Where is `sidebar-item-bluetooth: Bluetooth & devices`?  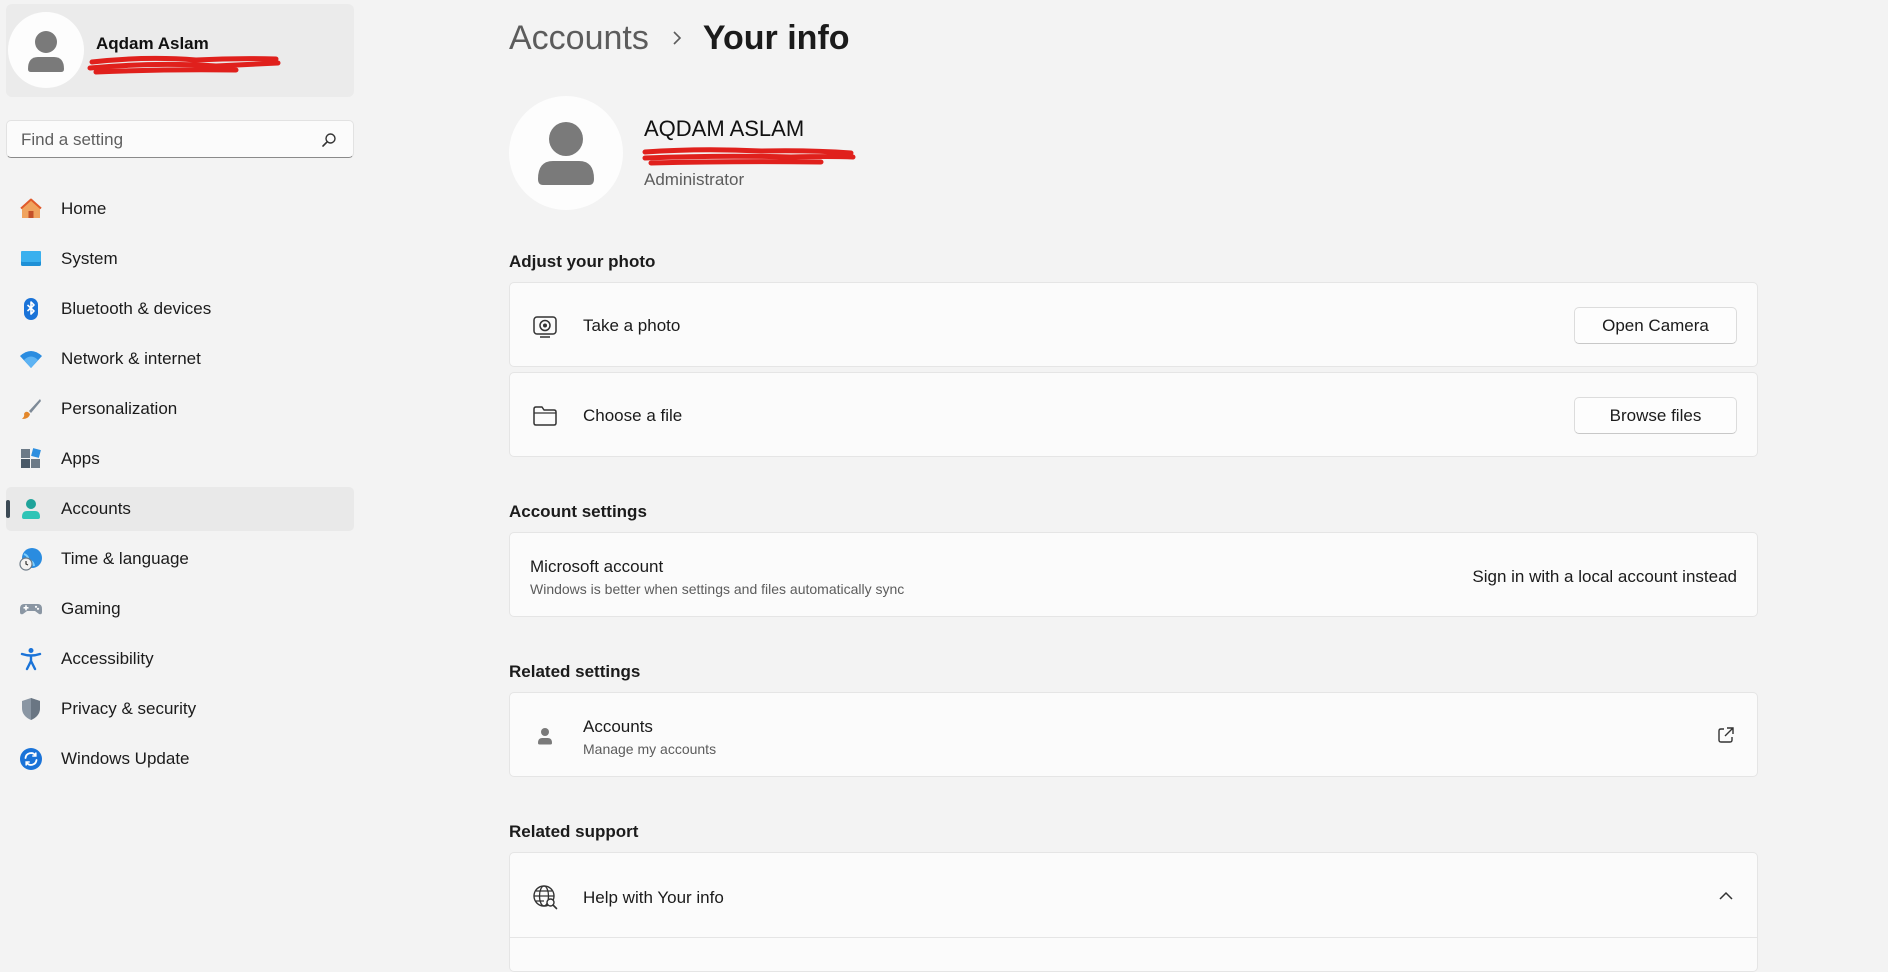
sidebar-item-bluetooth: Bluetooth & devices is located at coordinates (180, 309).